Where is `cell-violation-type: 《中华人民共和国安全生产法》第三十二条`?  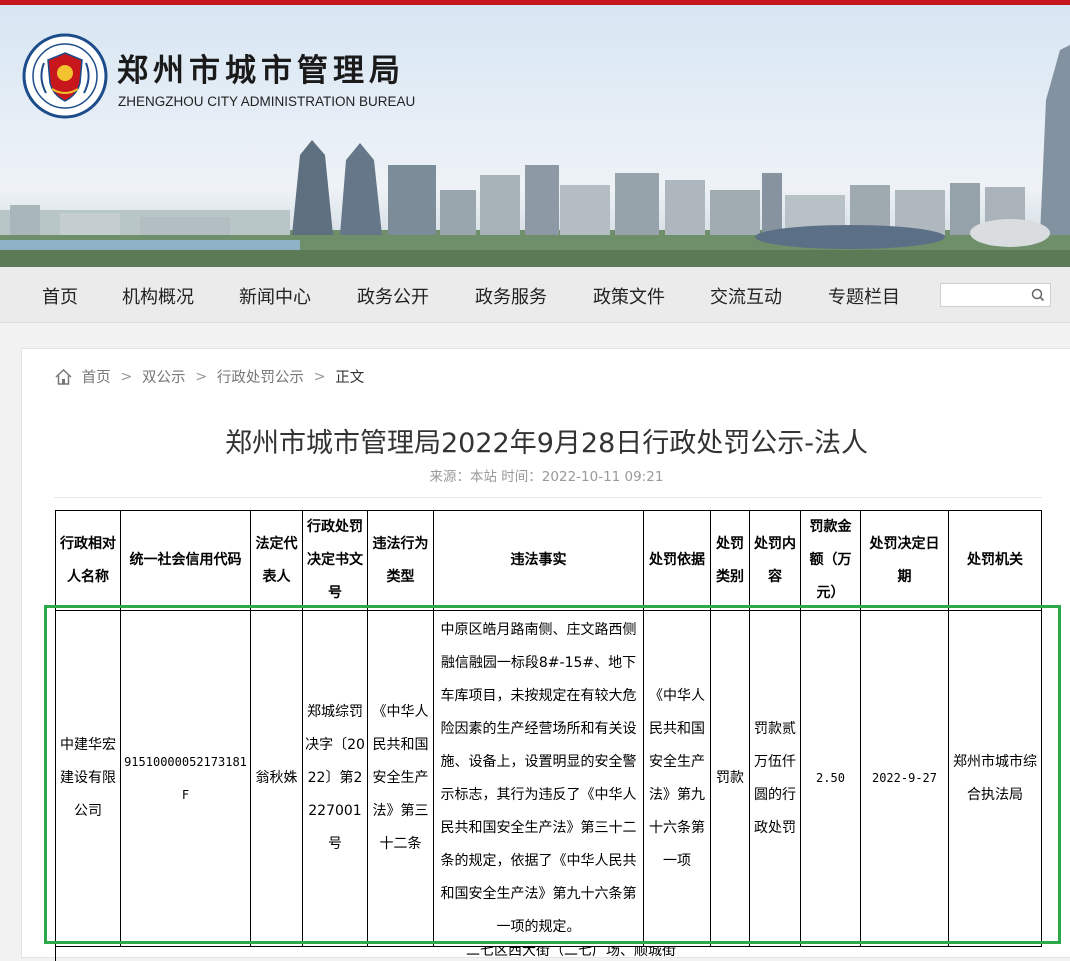
cell-violation-type: 《中华人民共和国安全生产法》第三十二条 is located at coordinates (400, 778).